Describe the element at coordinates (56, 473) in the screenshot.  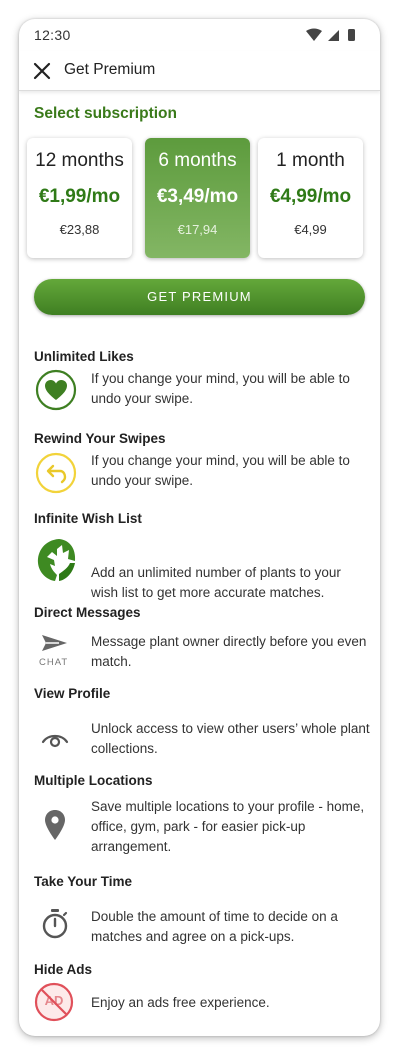
I see `rewind-icon` at that location.